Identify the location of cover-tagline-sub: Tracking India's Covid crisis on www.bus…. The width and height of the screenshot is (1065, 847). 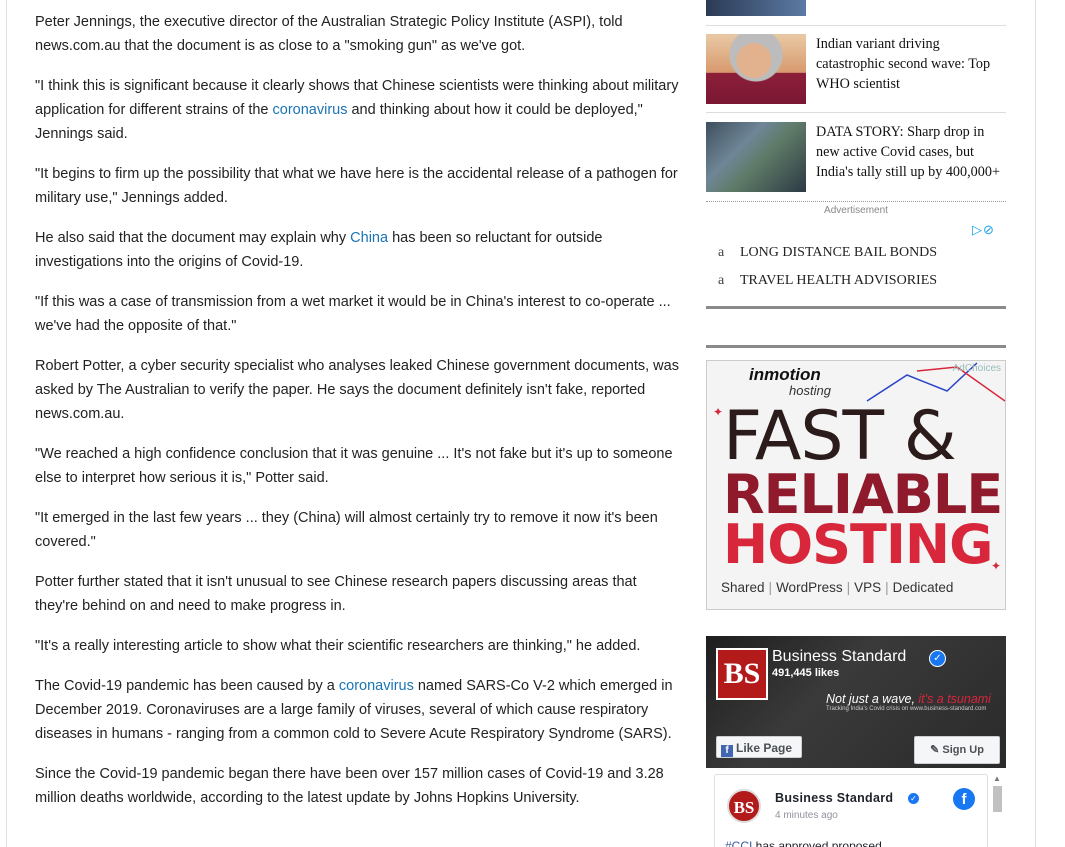
(906, 709).